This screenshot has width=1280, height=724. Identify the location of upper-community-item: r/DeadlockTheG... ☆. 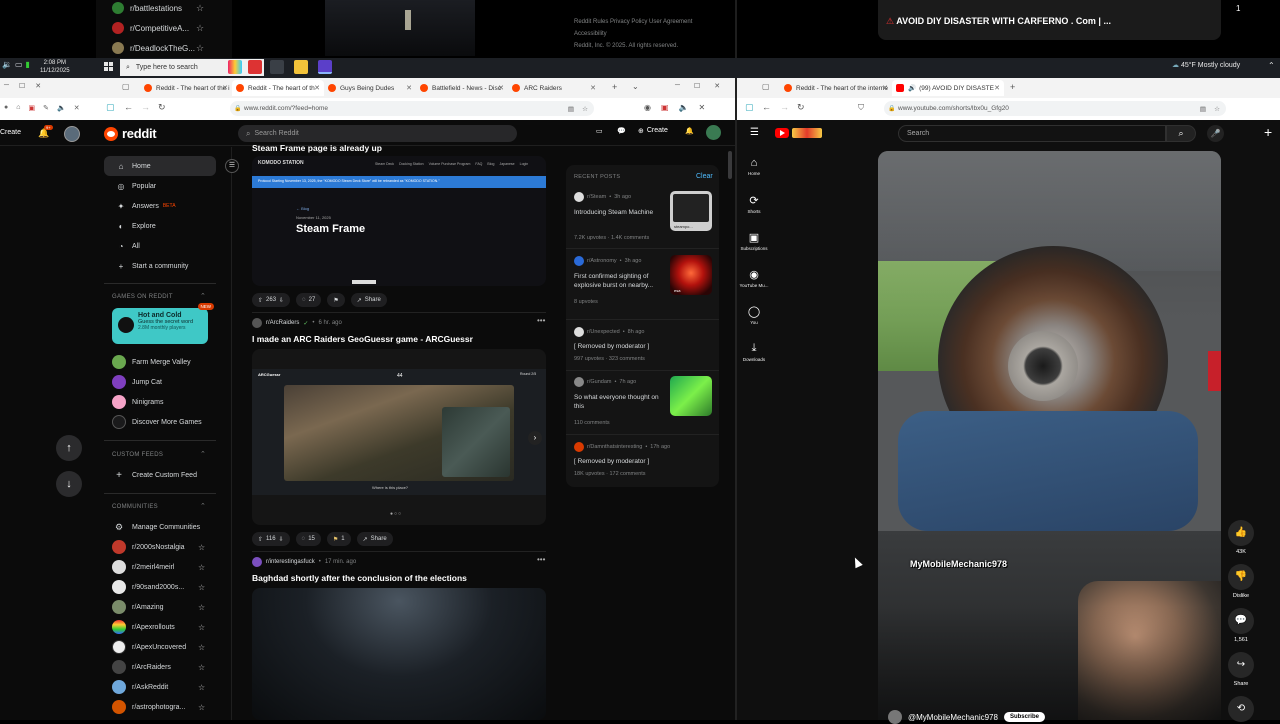
(158, 48).